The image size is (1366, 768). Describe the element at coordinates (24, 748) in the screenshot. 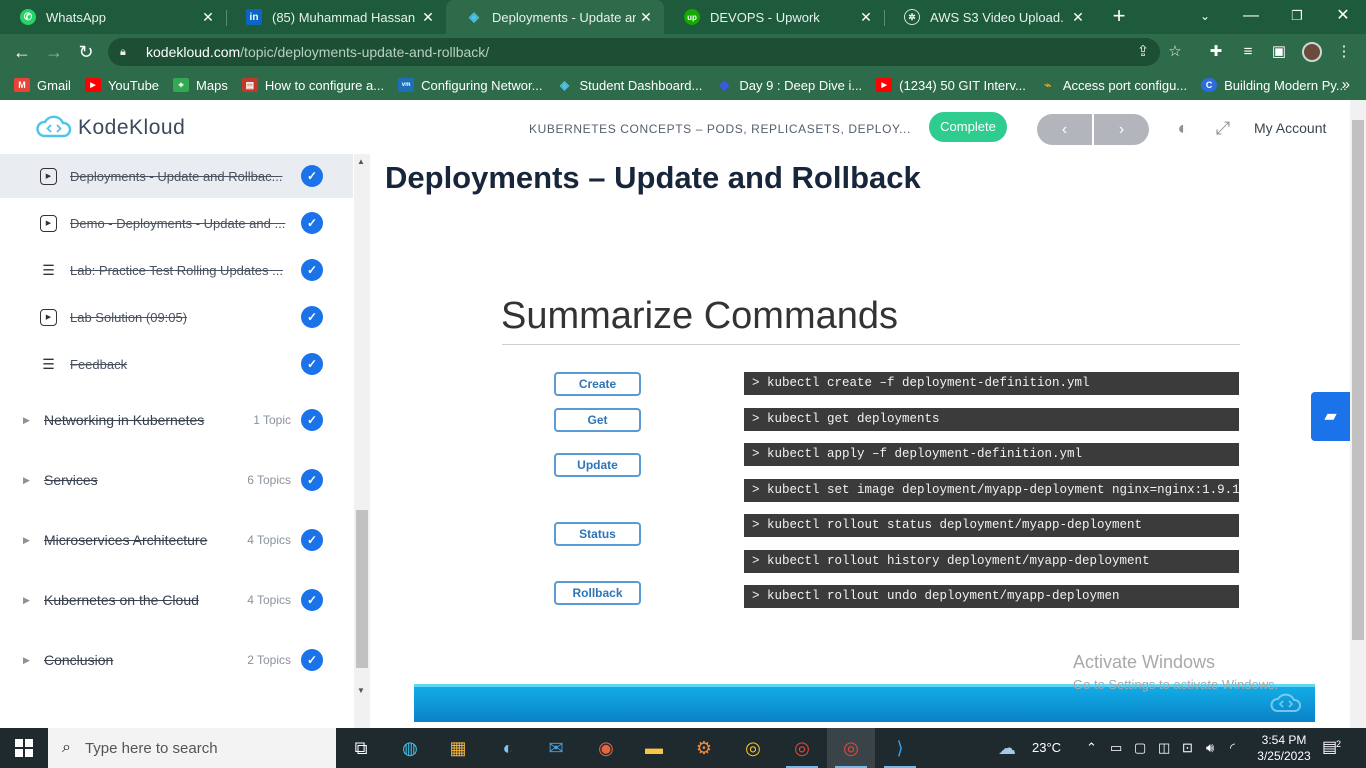

I see `windows-start-button` at that location.